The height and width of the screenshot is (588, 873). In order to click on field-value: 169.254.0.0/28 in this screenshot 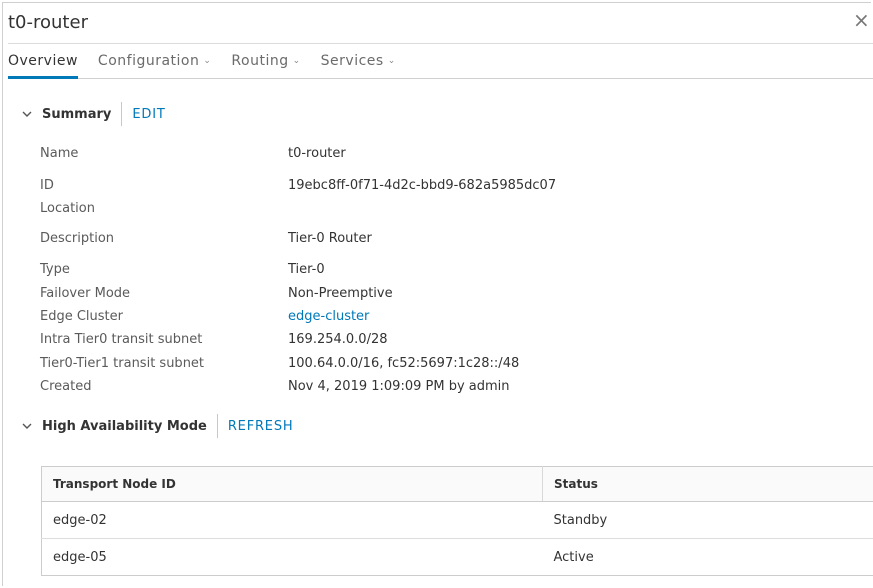, I will do `click(338, 339)`.